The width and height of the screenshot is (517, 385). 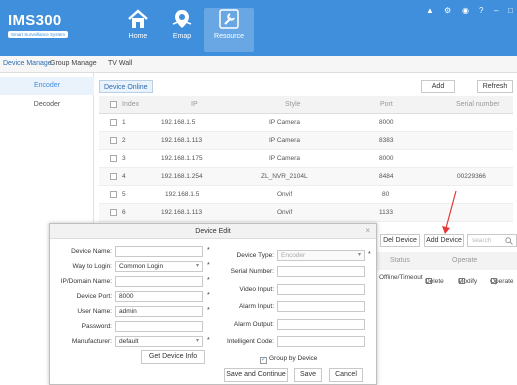 What do you see at coordinates (255, 255) in the screenshot?
I see `device-type-label: Device Type:` at bounding box center [255, 255].